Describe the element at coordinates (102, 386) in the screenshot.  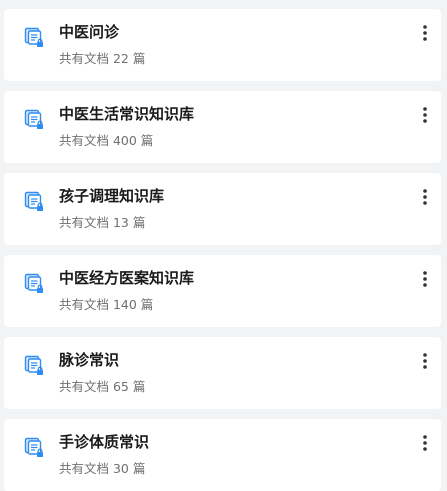
I see `document-count: 共有文档 65 篇` at that location.